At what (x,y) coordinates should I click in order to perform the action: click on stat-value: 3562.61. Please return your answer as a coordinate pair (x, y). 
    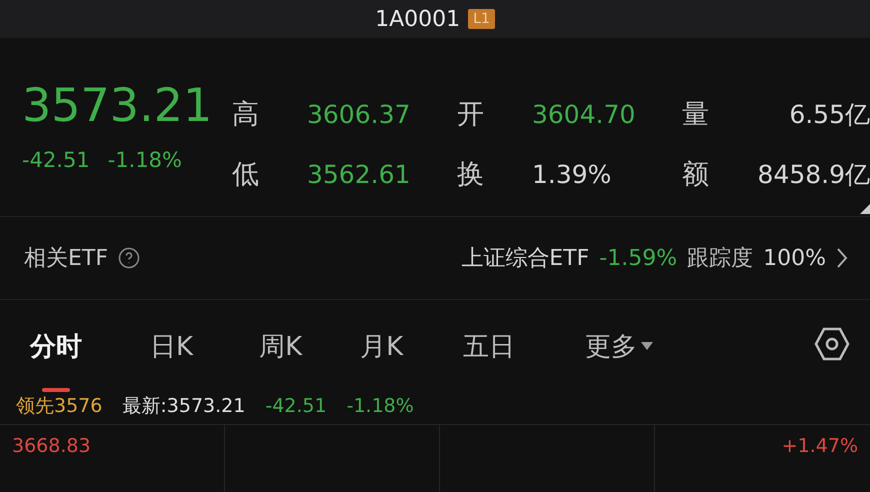
    Looking at the image, I should click on (358, 174).